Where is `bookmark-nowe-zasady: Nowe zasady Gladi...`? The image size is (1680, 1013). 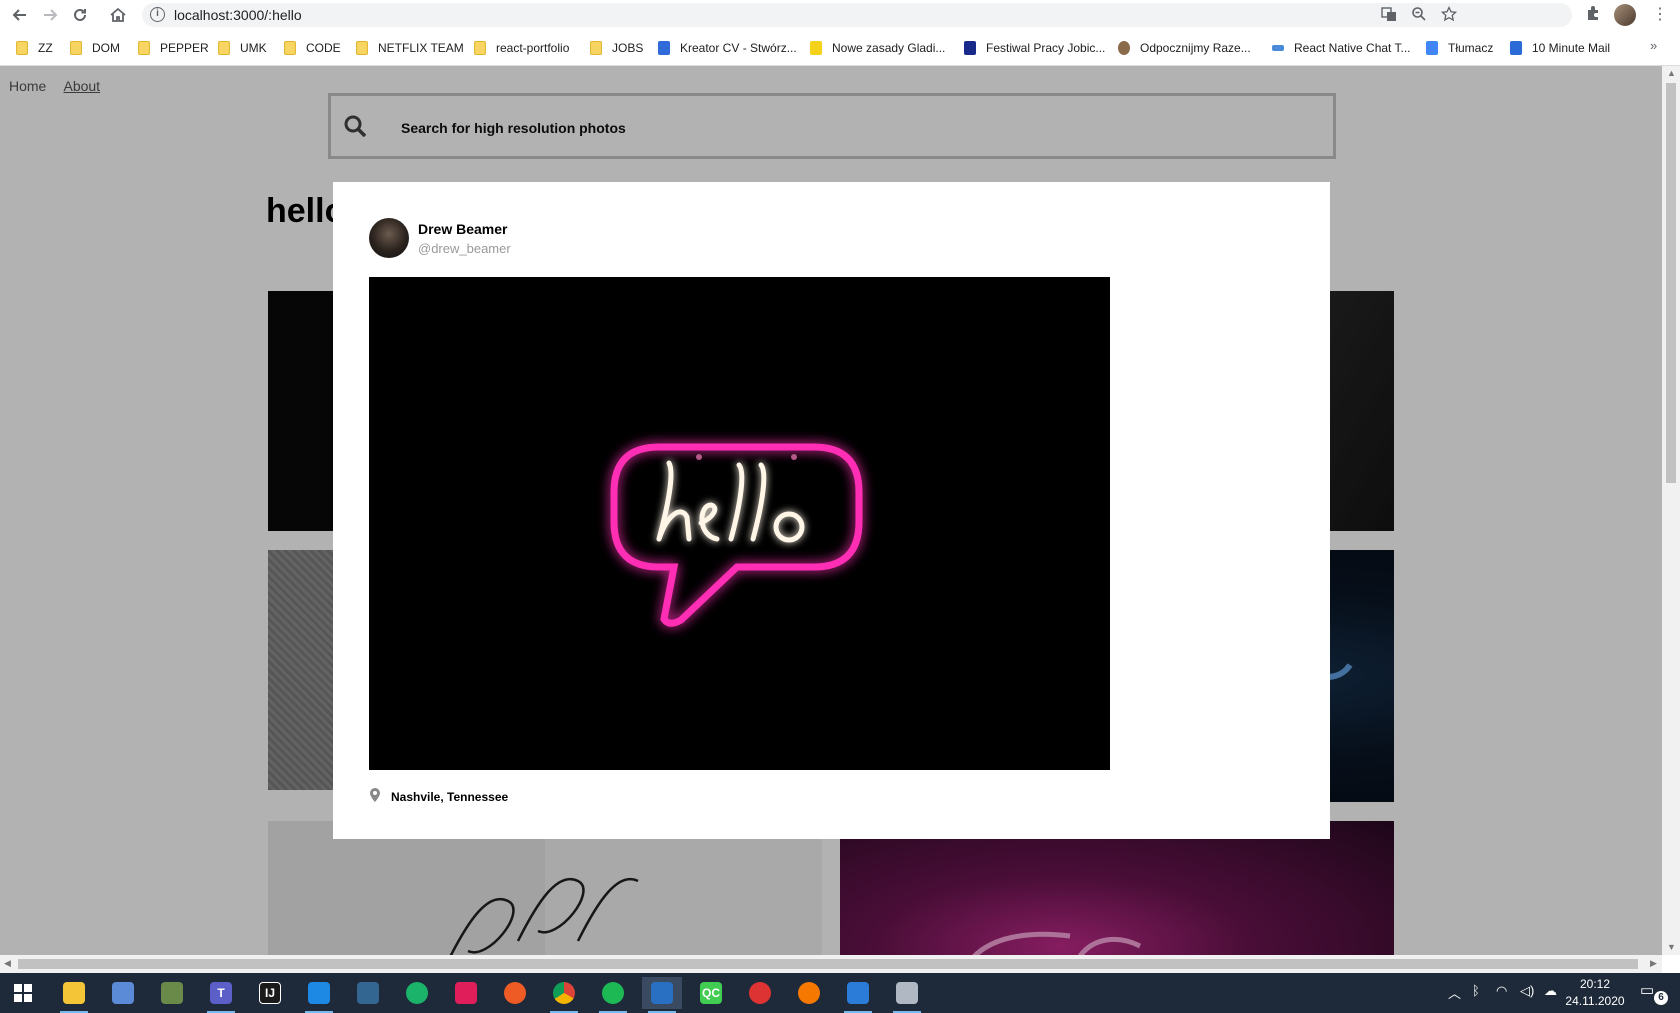 bookmark-nowe-zasady: Nowe zasady Gladi... is located at coordinates (877, 48).